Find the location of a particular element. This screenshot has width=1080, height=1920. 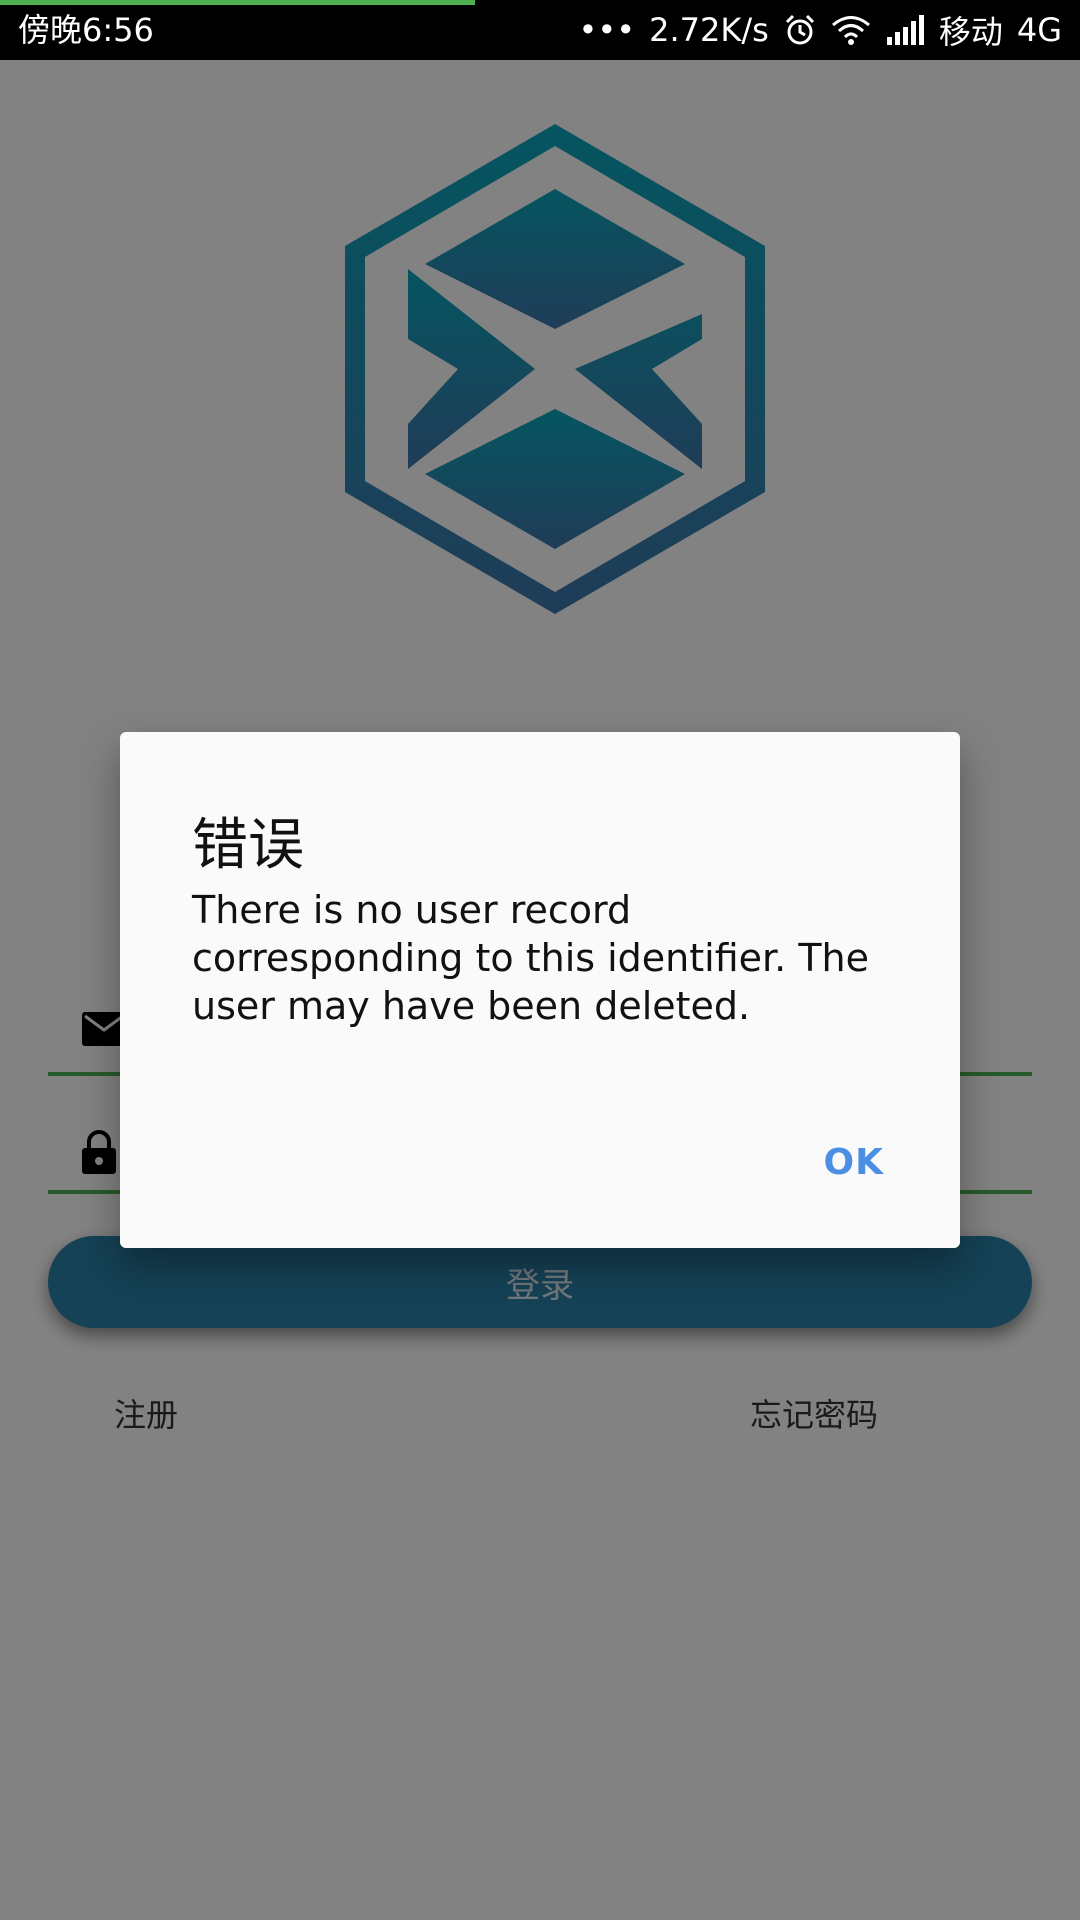

wifi-icon is located at coordinates (851, 30).